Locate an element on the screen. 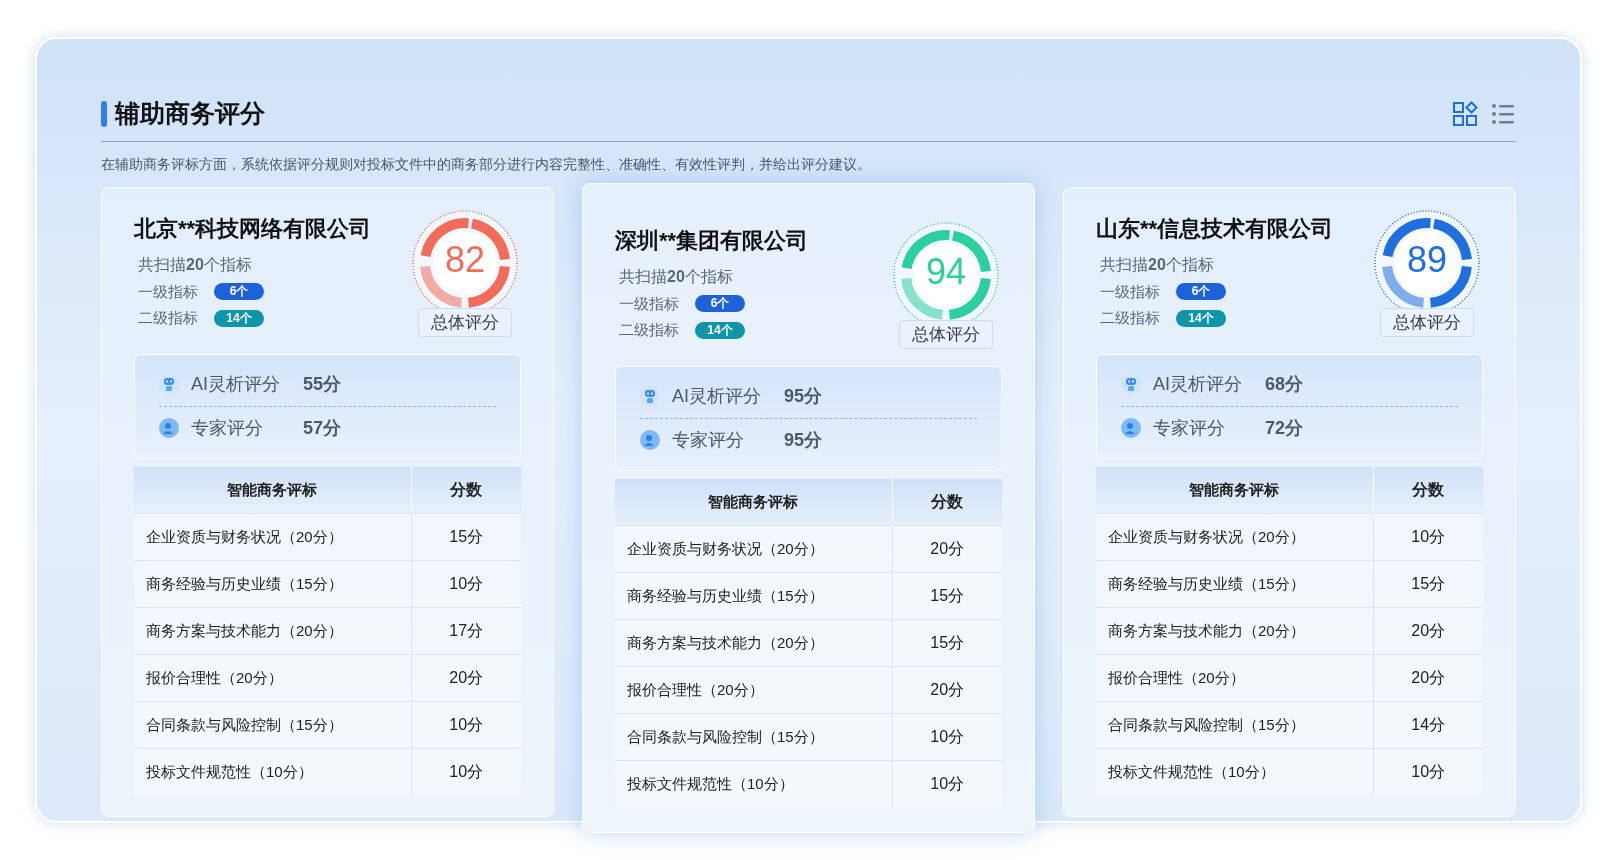 The image size is (1617, 860). company-name: 山东**信息技术有限公司 is located at coordinates (1215, 228).